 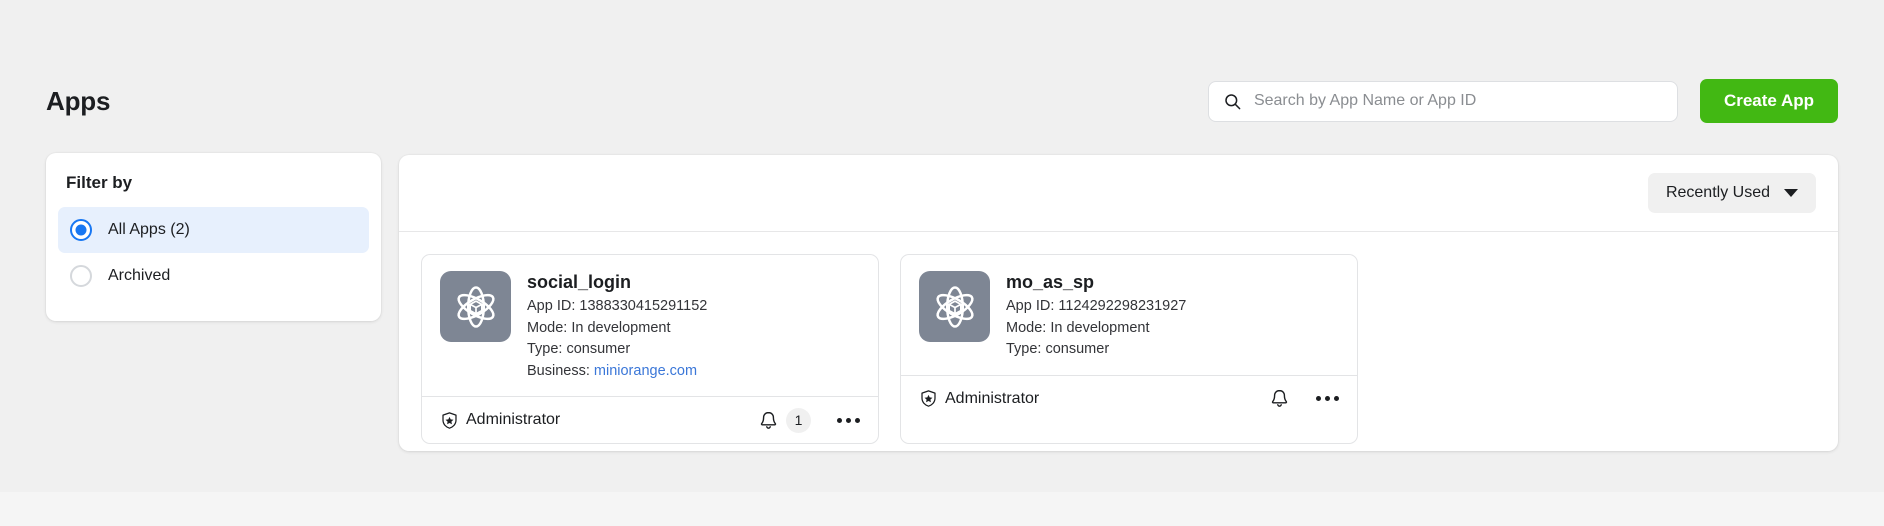 What do you see at coordinates (1118, 193) in the screenshot?
I see `apps-toolbar: Recently Used` at bounding box center [1118, 193].